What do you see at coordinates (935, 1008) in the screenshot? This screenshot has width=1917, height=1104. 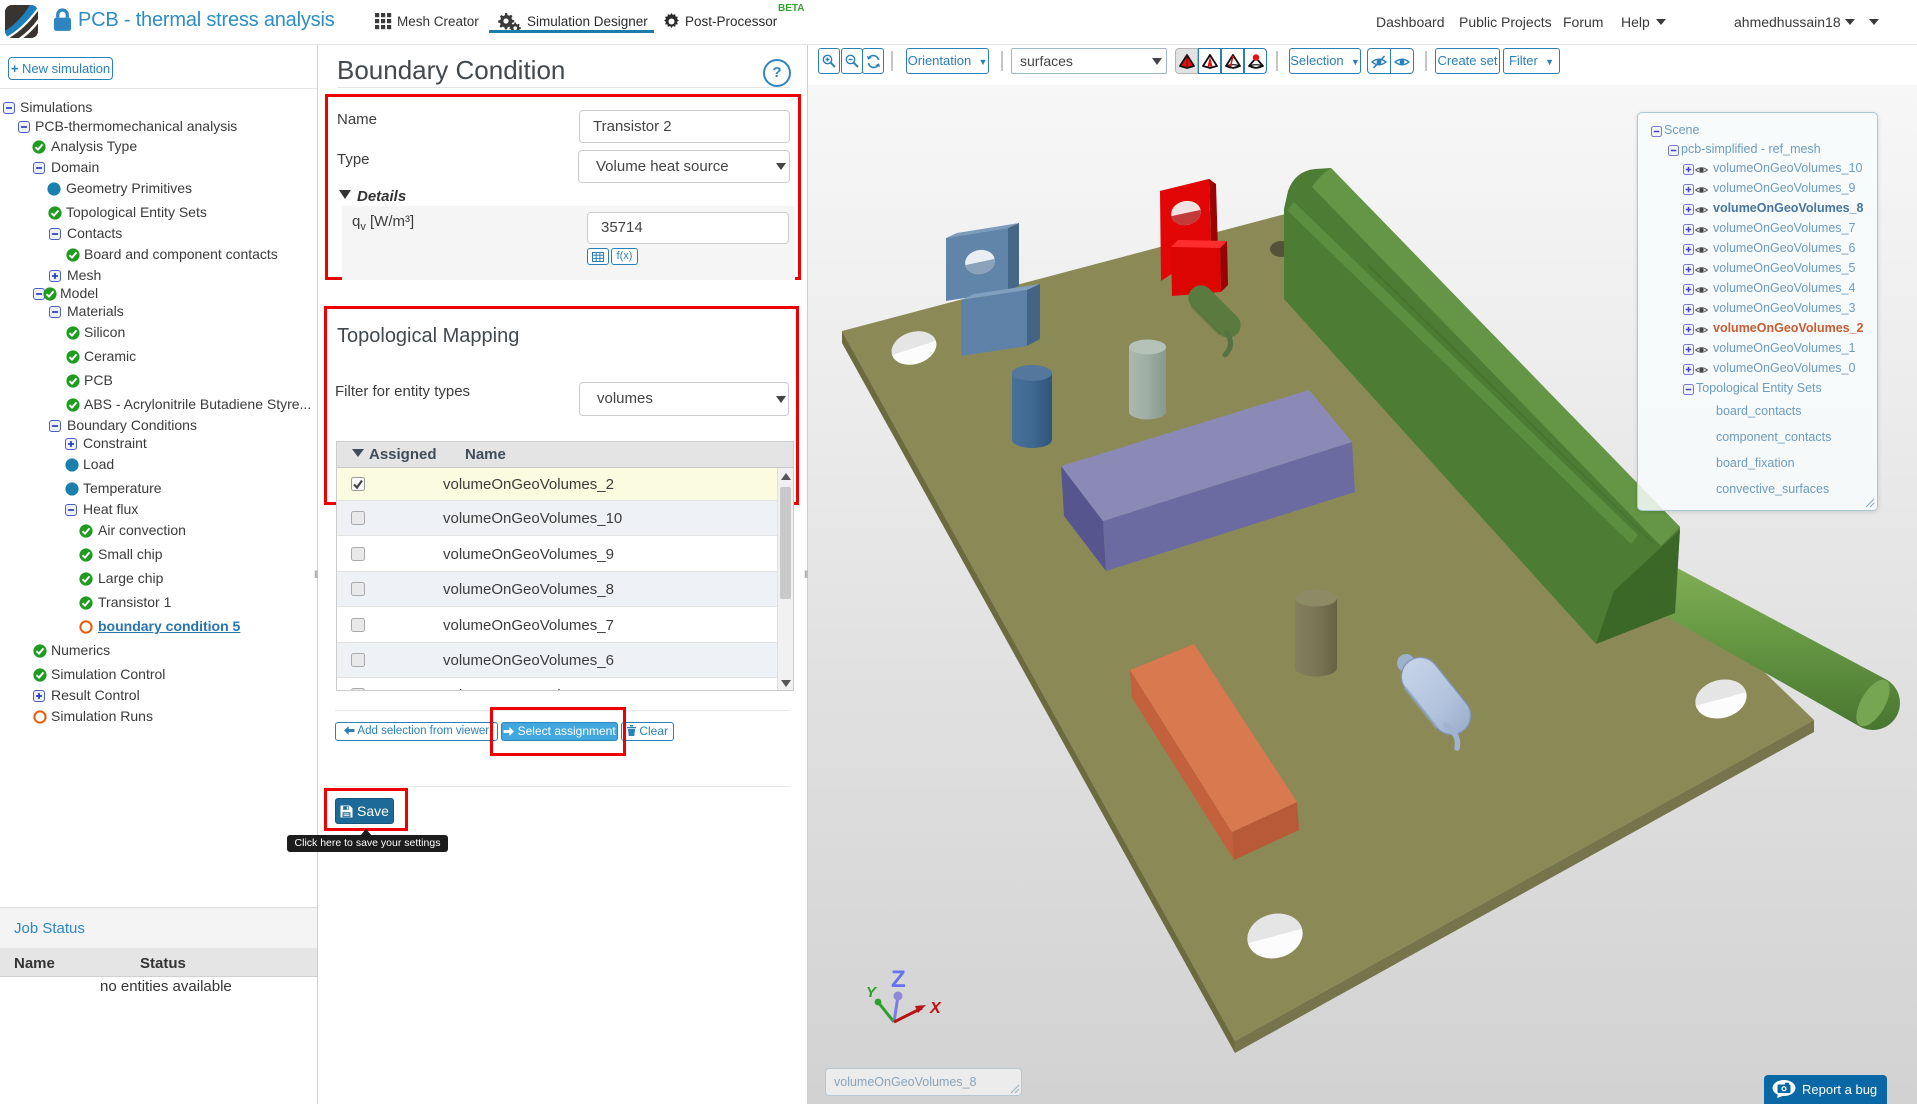 I see `svg-text: X` at bounding box center [935, 1008].